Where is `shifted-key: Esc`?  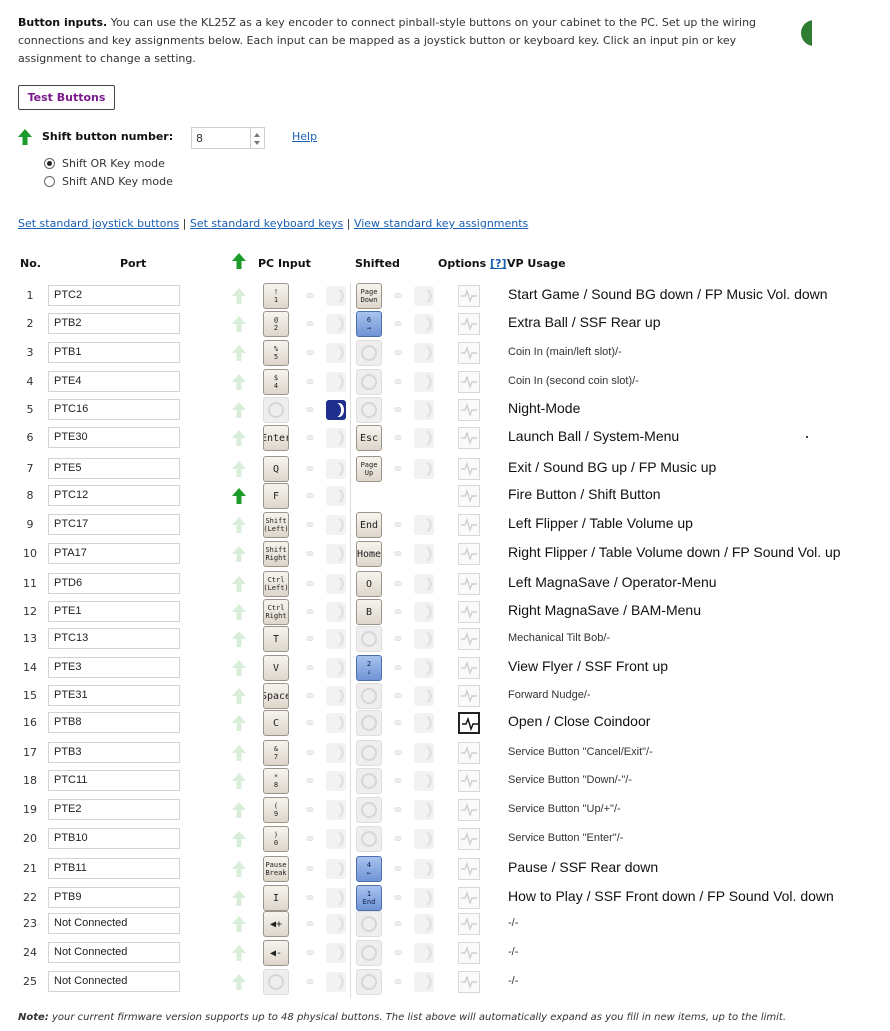
shifted-key: Esc is located at coordinates (369, 438).